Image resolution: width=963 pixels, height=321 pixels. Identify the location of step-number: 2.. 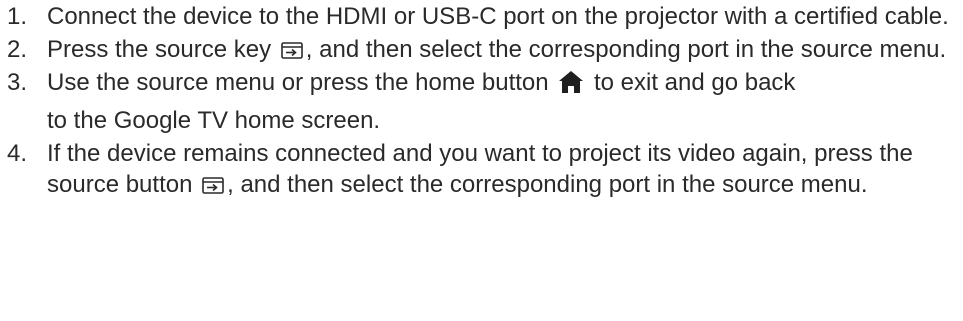
(17, 49).